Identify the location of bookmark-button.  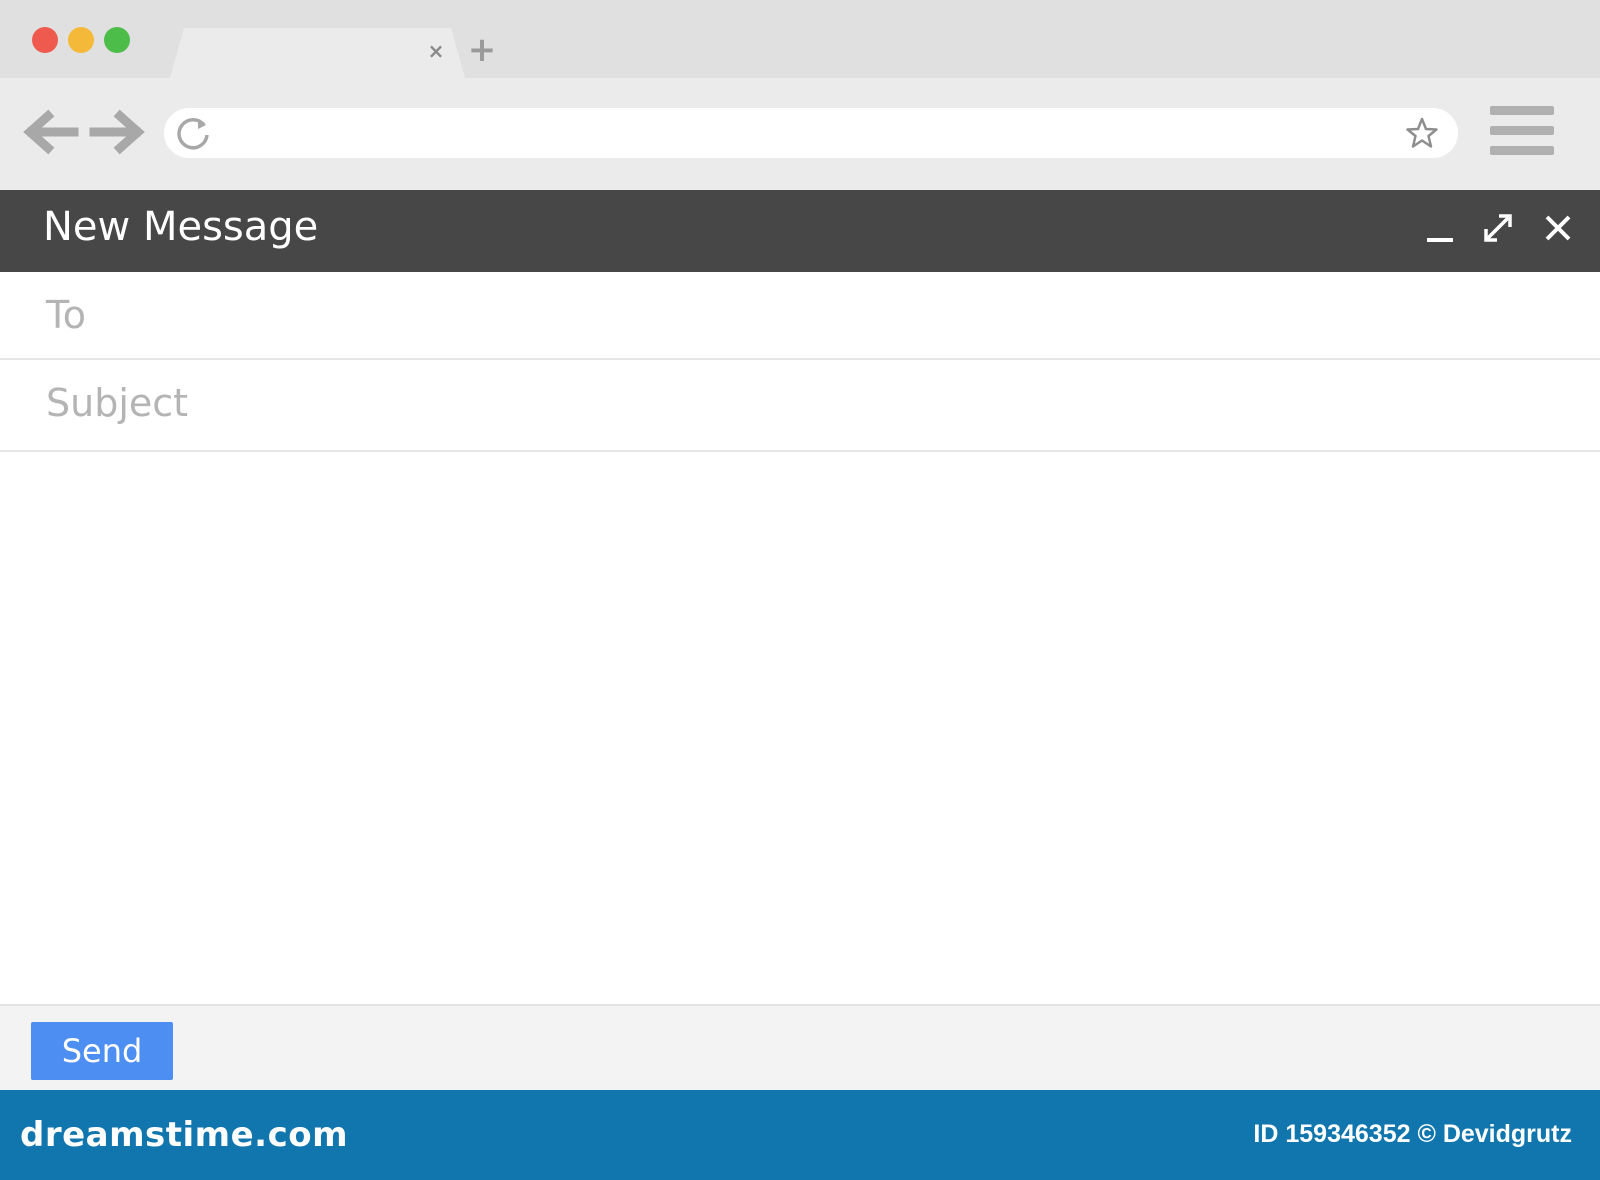
(1422, 133).